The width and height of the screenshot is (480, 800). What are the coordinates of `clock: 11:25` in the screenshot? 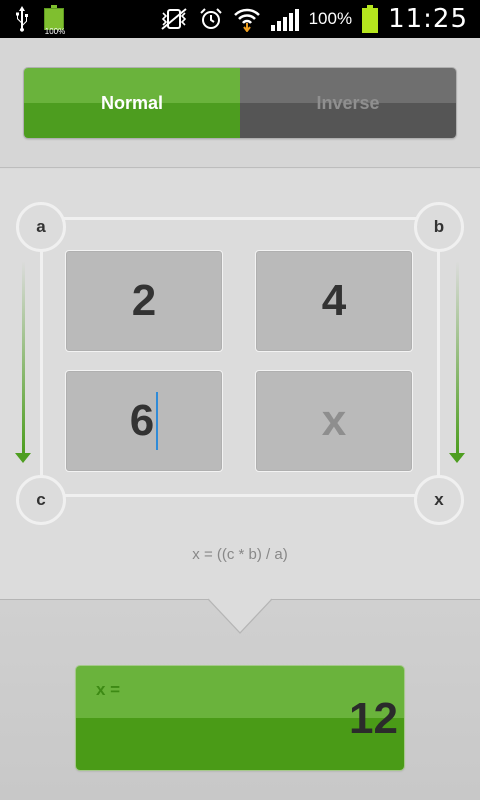 It's located at (428, 19).